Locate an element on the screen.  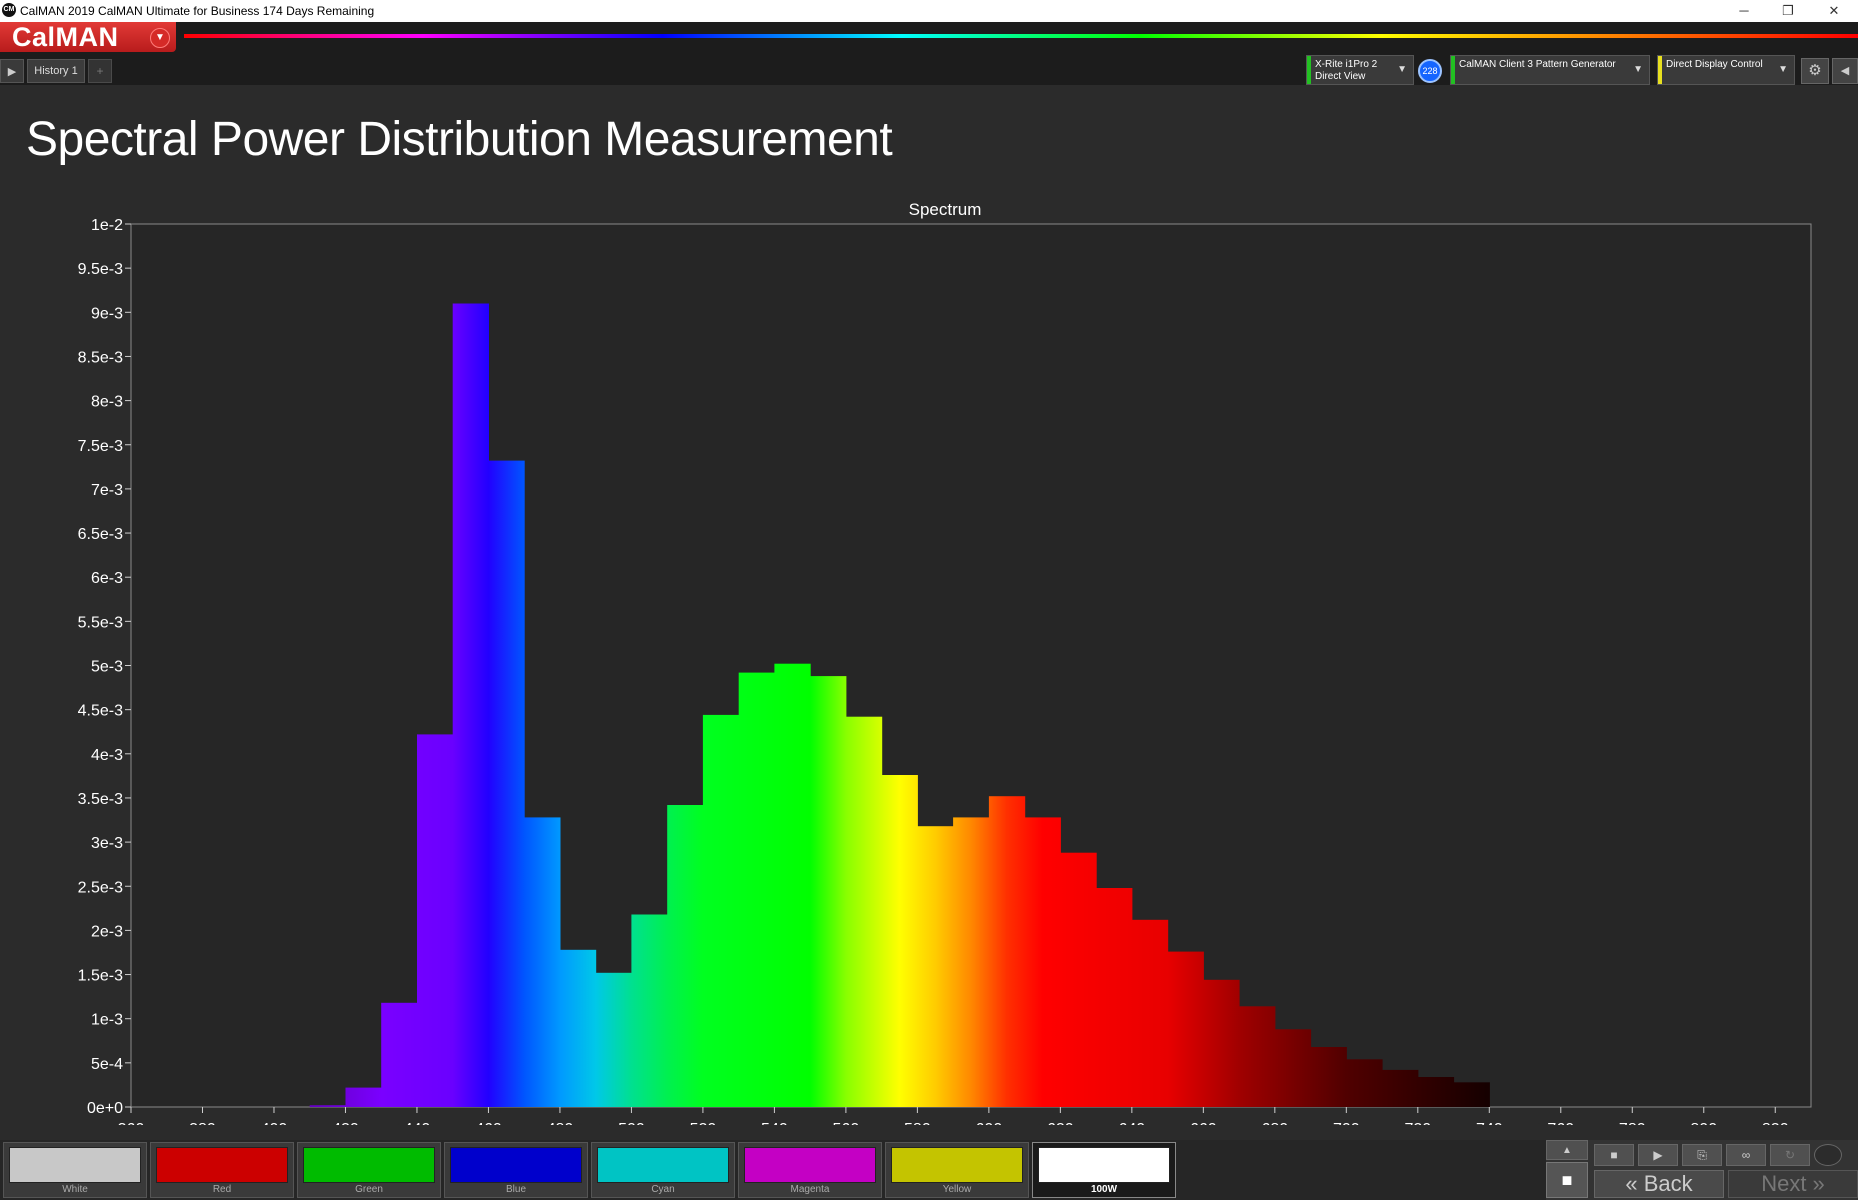
swatch-label: Blue is located at coordinates (515, 1189).